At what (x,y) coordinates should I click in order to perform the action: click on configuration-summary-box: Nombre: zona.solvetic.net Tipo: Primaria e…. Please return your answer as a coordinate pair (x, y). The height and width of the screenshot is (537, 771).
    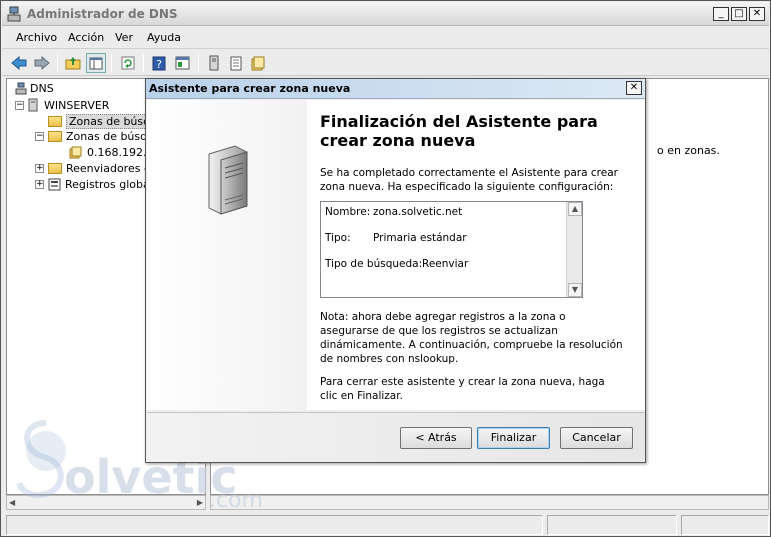
    Looking at the image, I should click on (451, 249).